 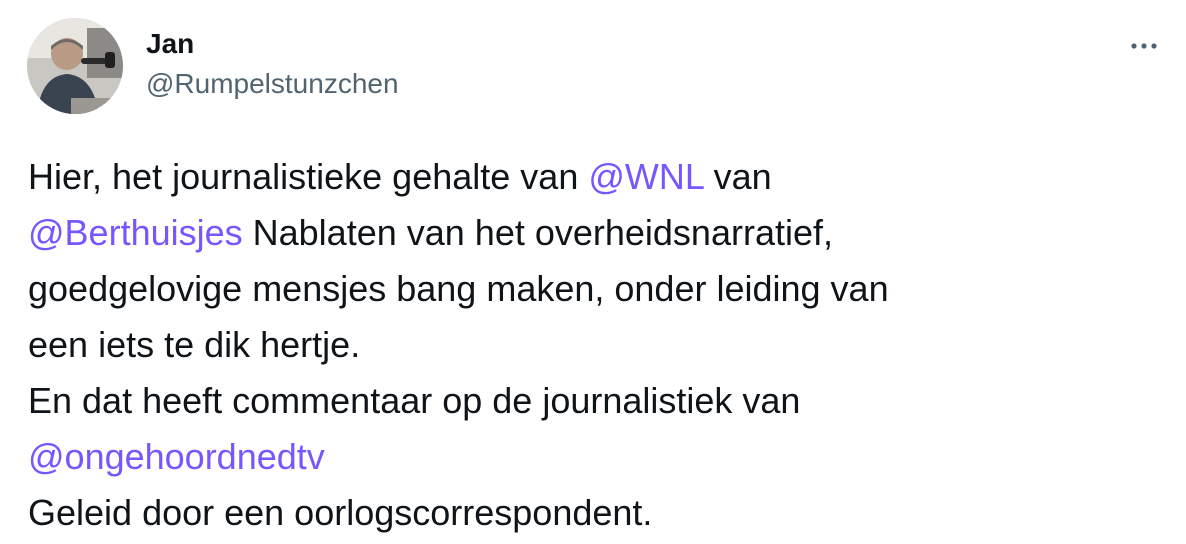 I want to click on tweet-line: @ongehoordnedtv, so click(x=598, y=457).